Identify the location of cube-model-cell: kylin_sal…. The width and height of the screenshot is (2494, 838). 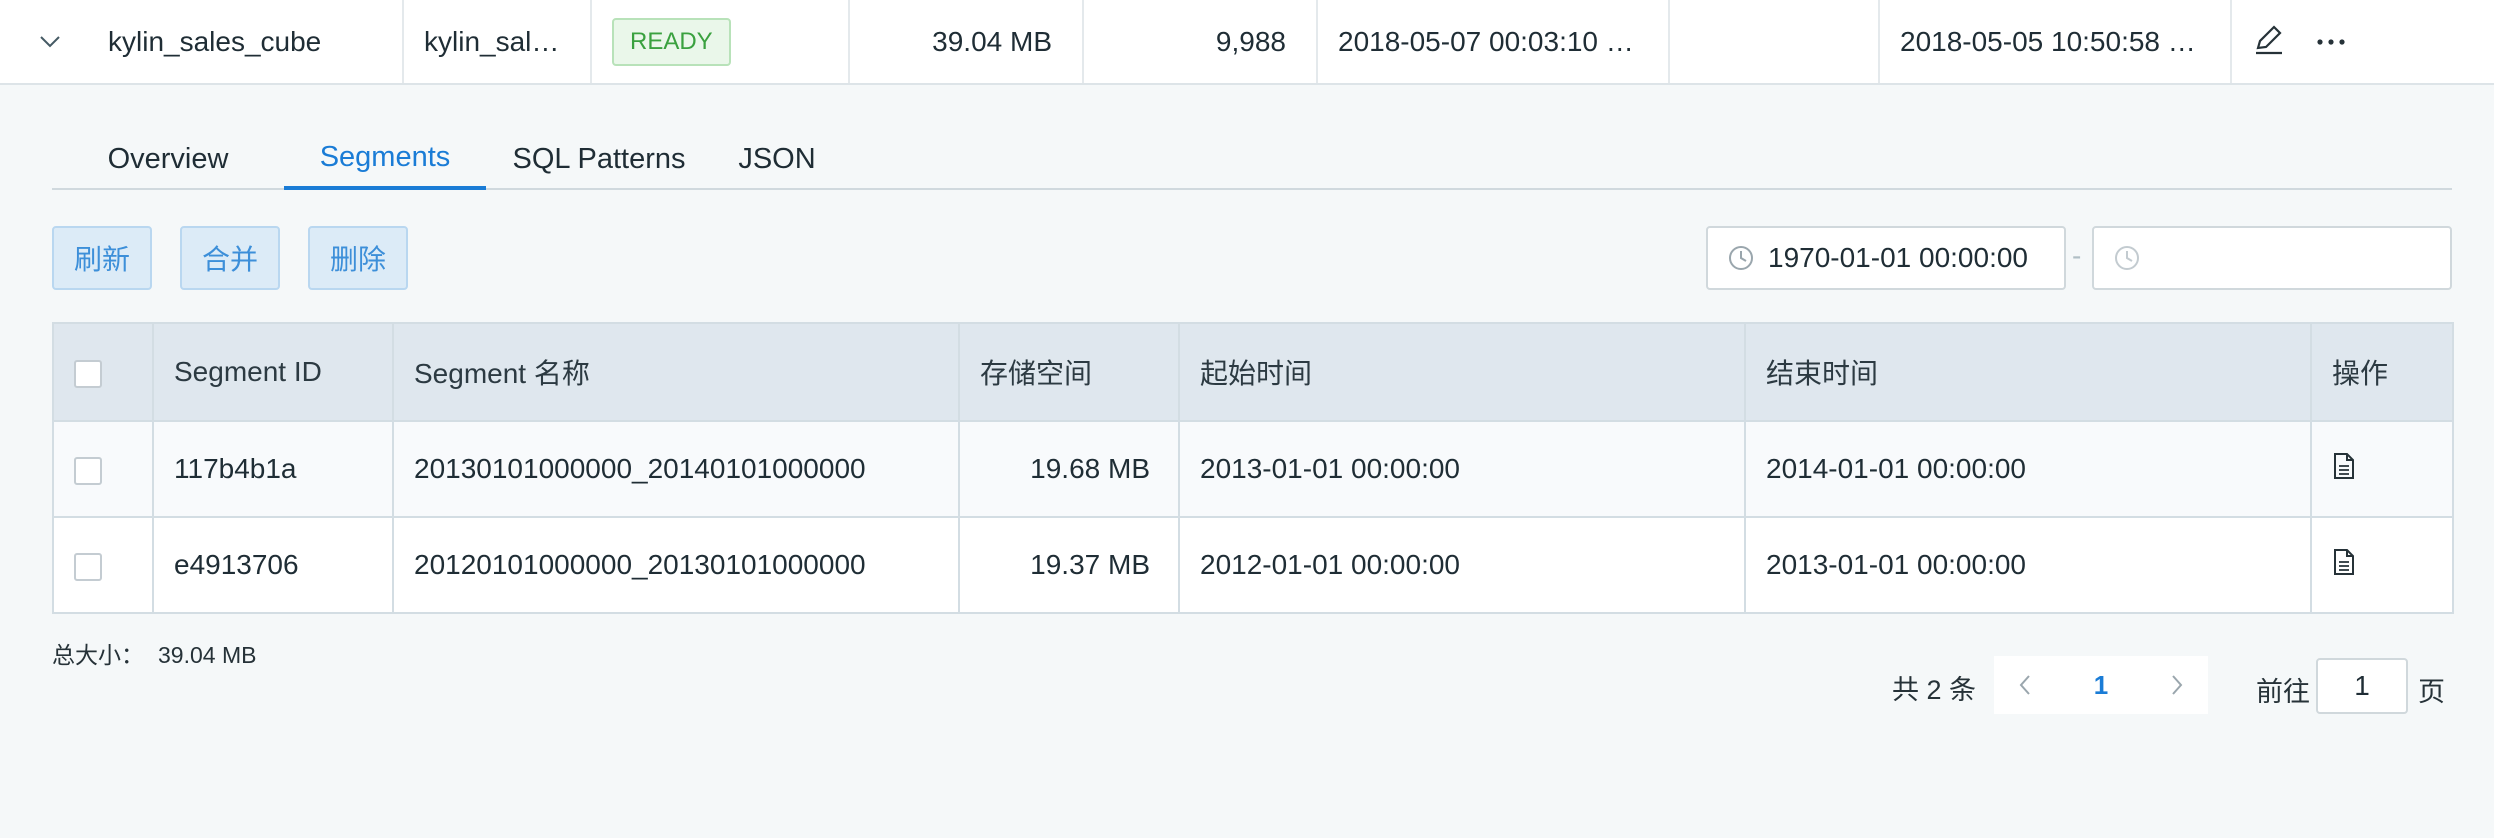
(498, 41).